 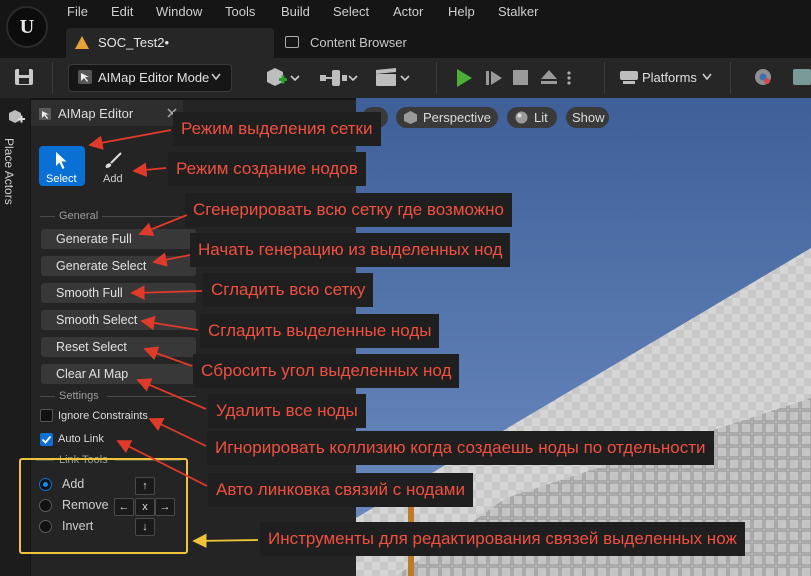 What do you see at coordinates (225, 541) in the screenshot?
I see `arrow-link-tools` at bounding box center [225, 541].